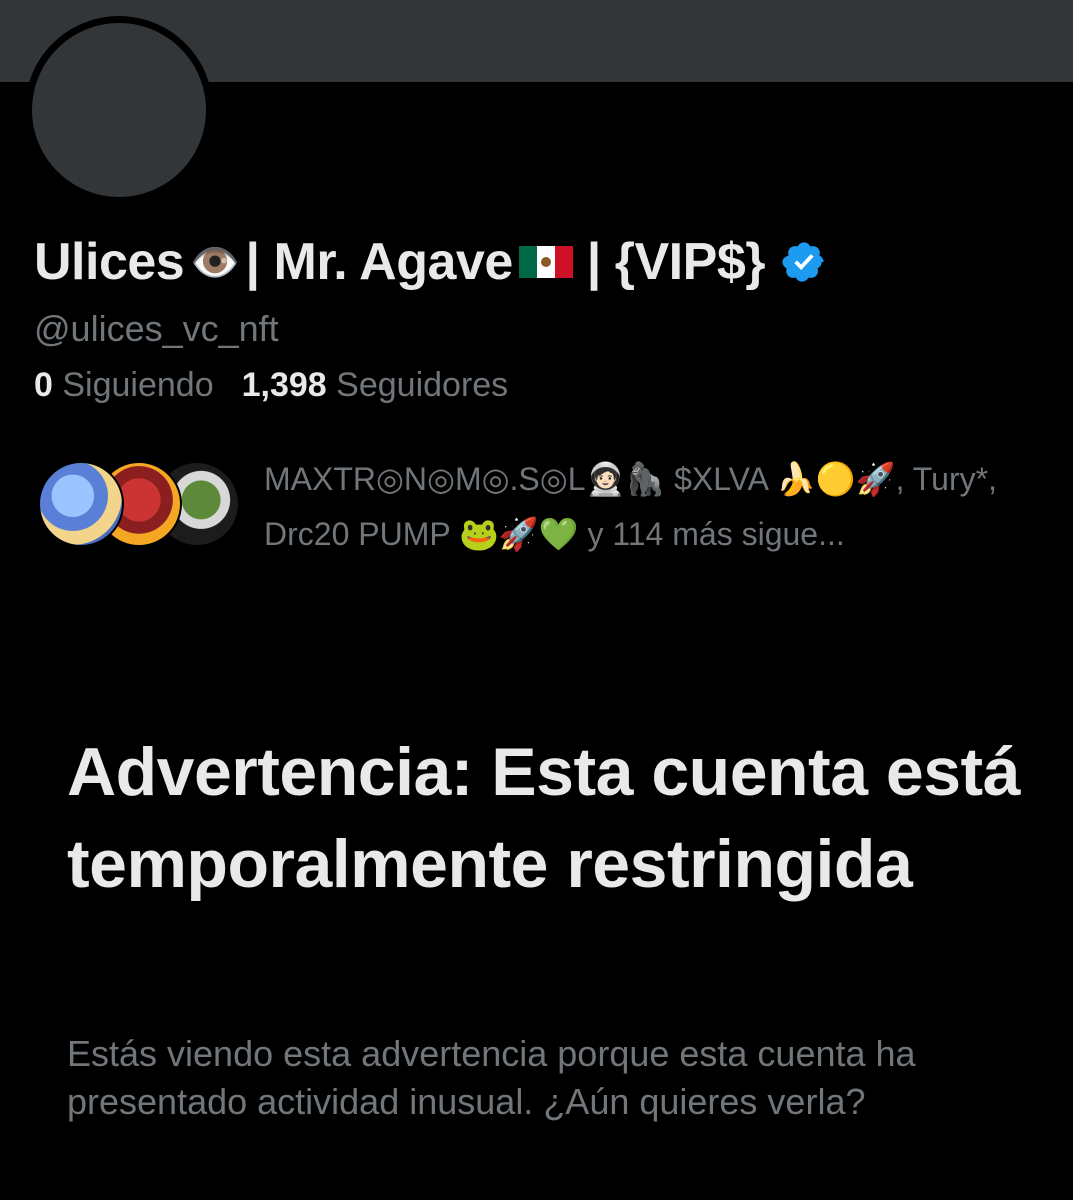 This screenshot has height=1200, width=1073. I want to click on profile-stats: 0 Siguiendo 1,398 Seguidores, so click(271, 385).